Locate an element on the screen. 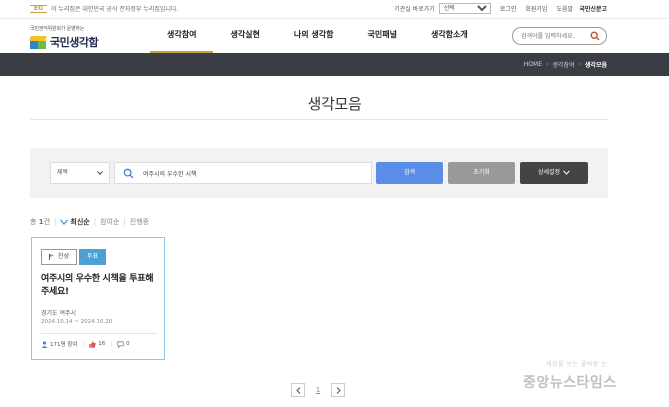 This screenshot has width=669, height=407. breadcrumb-home: HOME is located at coordinates (533, 64).